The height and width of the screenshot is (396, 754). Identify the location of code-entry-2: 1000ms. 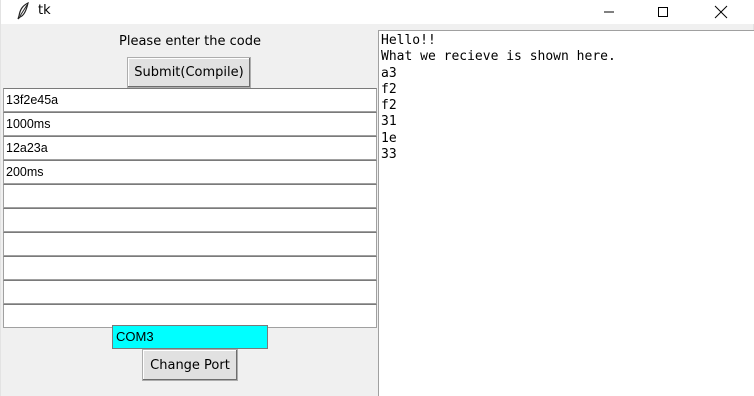
(190, 124).